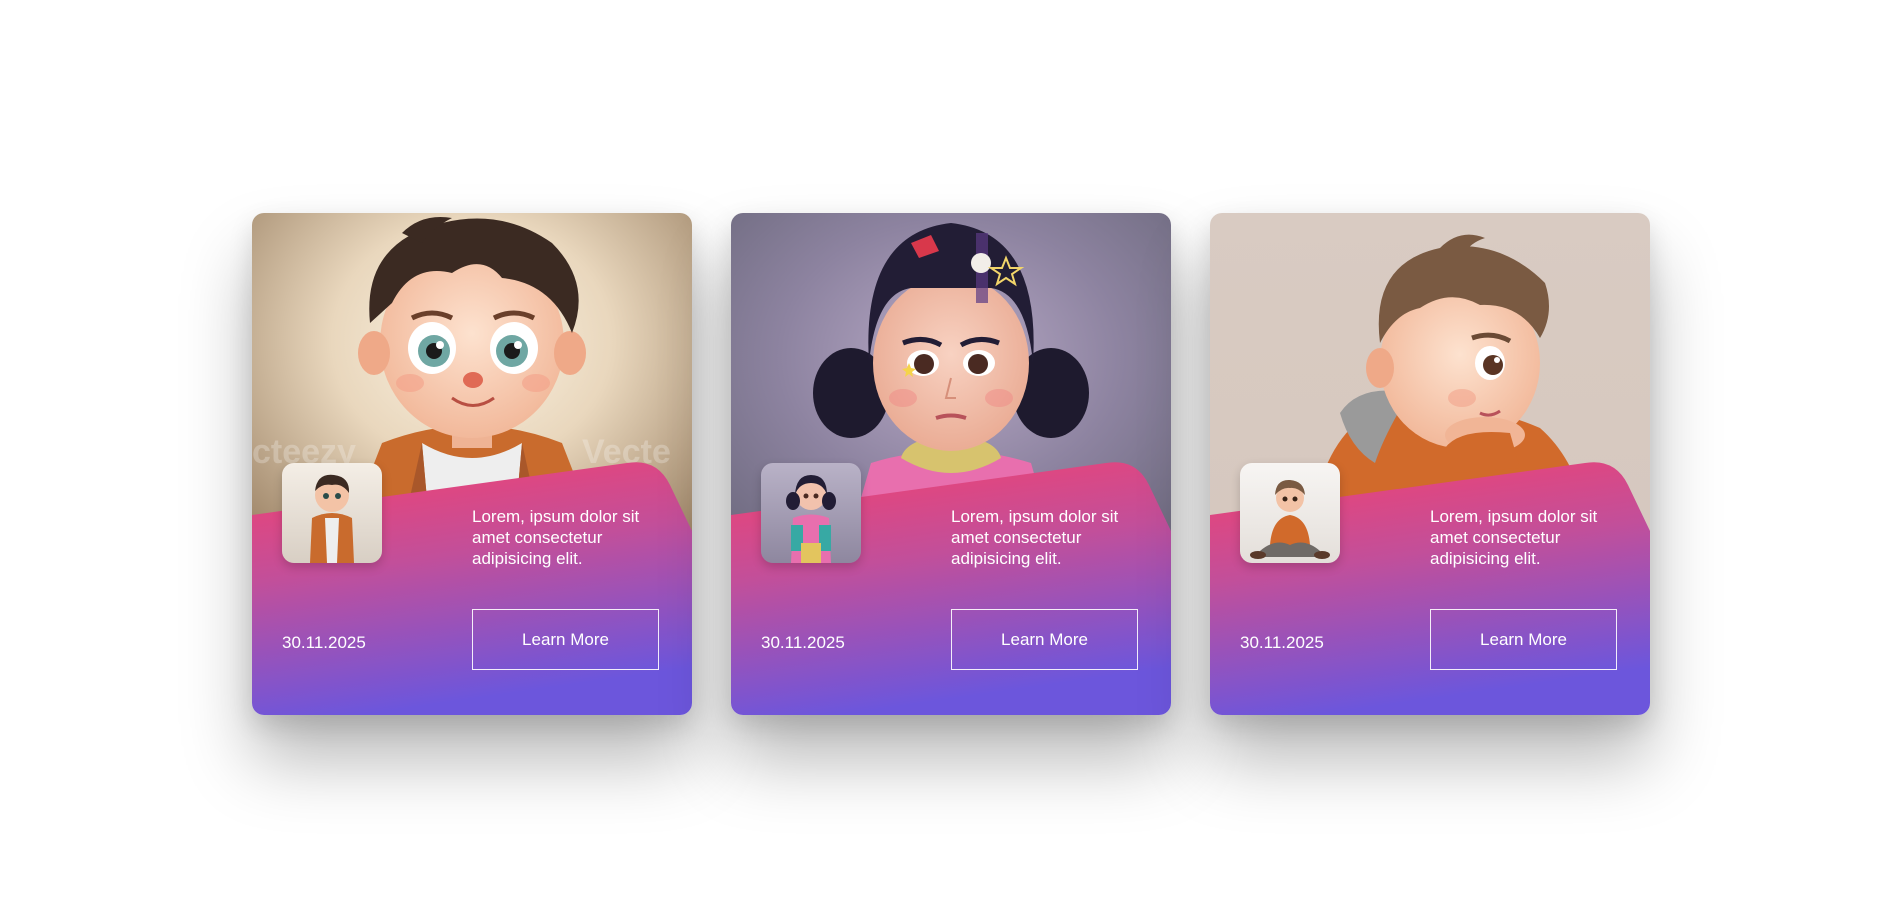  What do you see at coordinates (1282, 642) in the screenshot?
I see `card-3-date: 30.11.2025` at bounding box center [1282, 642].